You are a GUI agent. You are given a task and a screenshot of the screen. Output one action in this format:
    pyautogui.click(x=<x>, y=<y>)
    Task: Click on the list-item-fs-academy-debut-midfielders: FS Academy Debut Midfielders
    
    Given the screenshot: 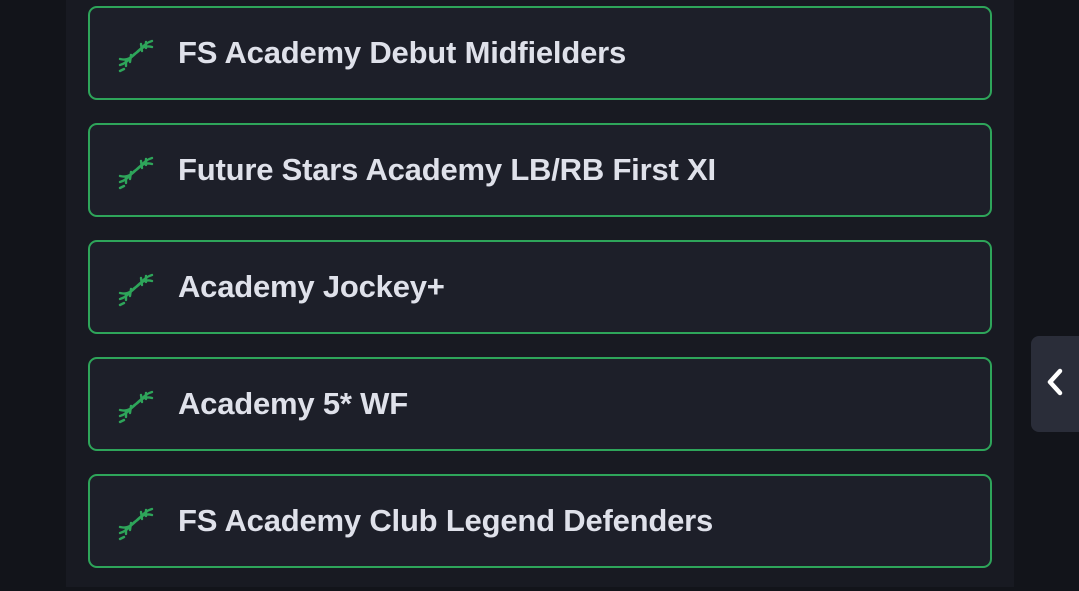 What is the action you would take?
    pyautogui.click(x=540, y=53)
    